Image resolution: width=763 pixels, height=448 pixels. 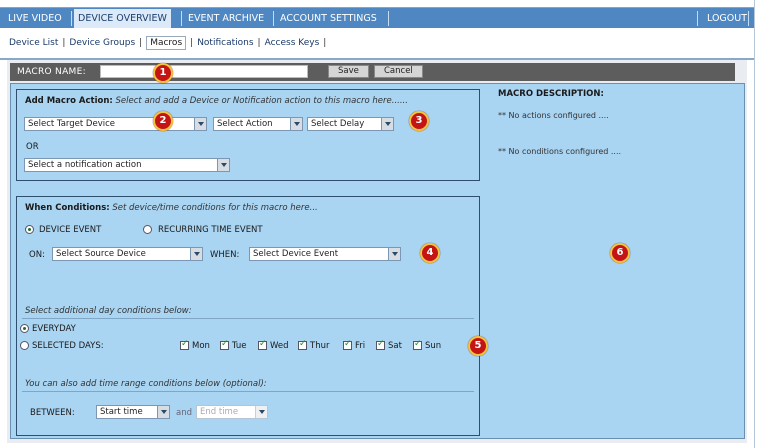 I want to click on day-checkbox-wed, so click(x=262, y=344).